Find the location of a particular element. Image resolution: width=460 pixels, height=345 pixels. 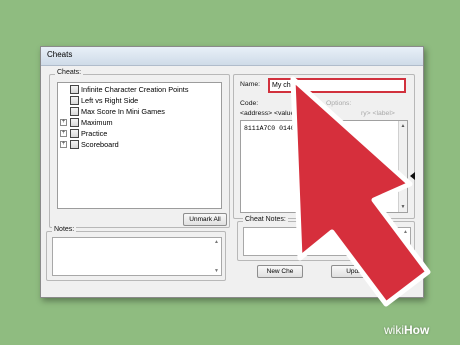

watermark-brand: wiki is located at coordinates (394, 330).